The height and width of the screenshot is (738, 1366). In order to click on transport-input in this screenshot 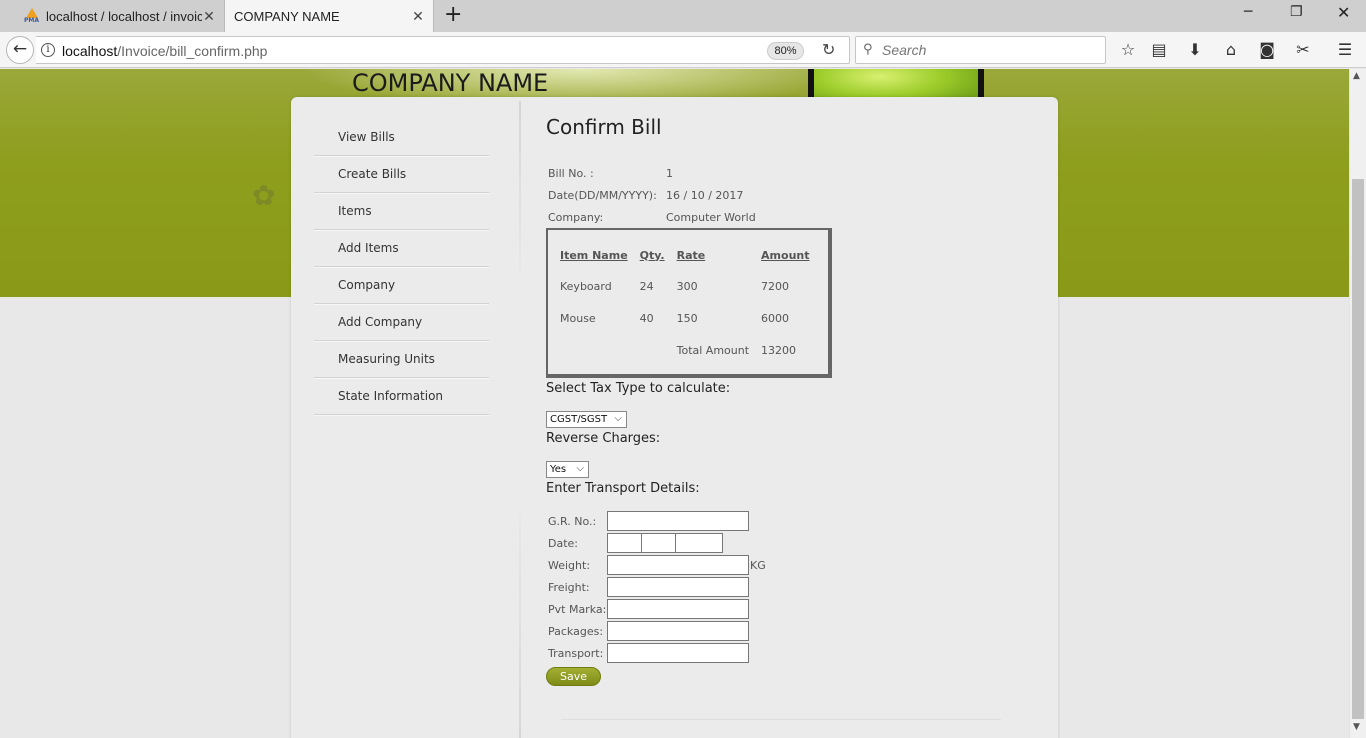, I will do `click(678, 653)`.